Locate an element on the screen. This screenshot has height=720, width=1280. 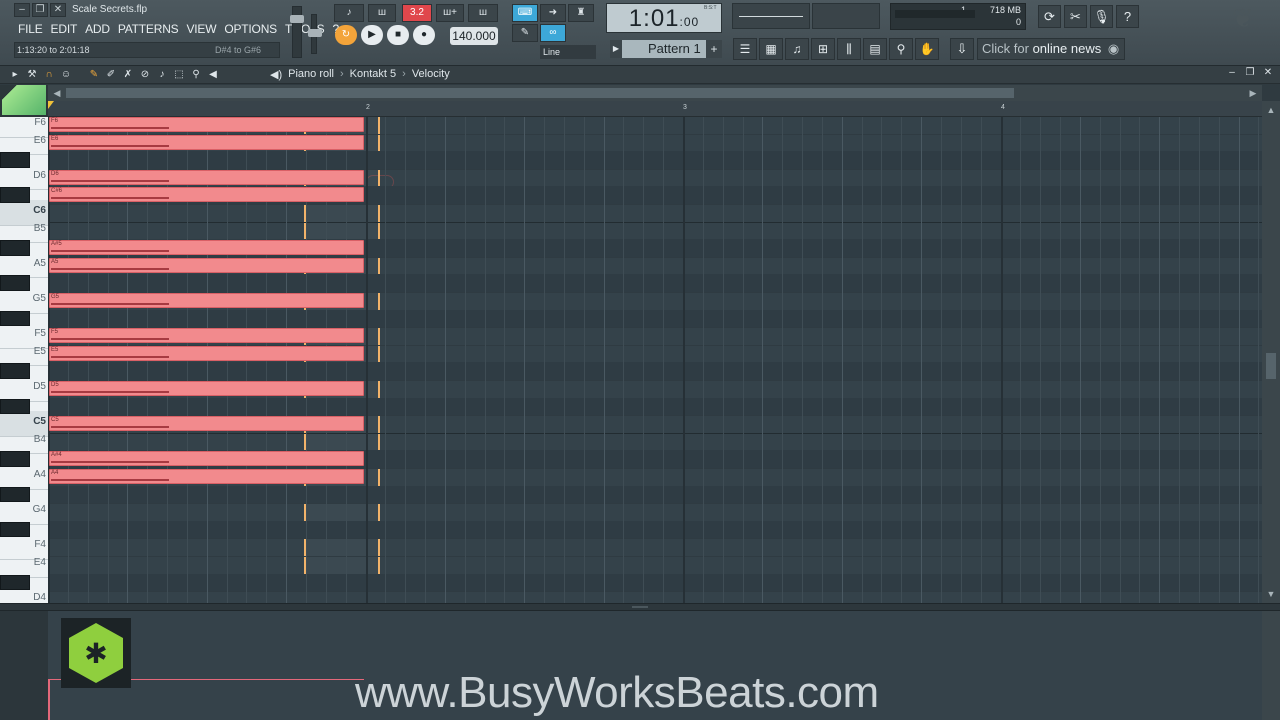
play-button: ▶ is located at coordinates (372, 35).